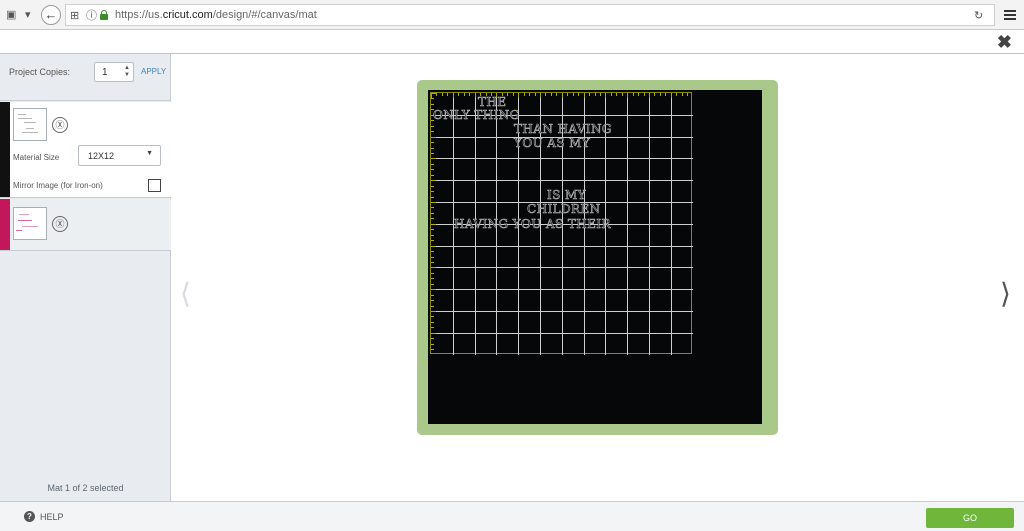 This screenshot has height=531, width=1024. Describe the element at coordinates (1010, 16) in the screenshot. I see `hamburger-menu-icon` at that location.